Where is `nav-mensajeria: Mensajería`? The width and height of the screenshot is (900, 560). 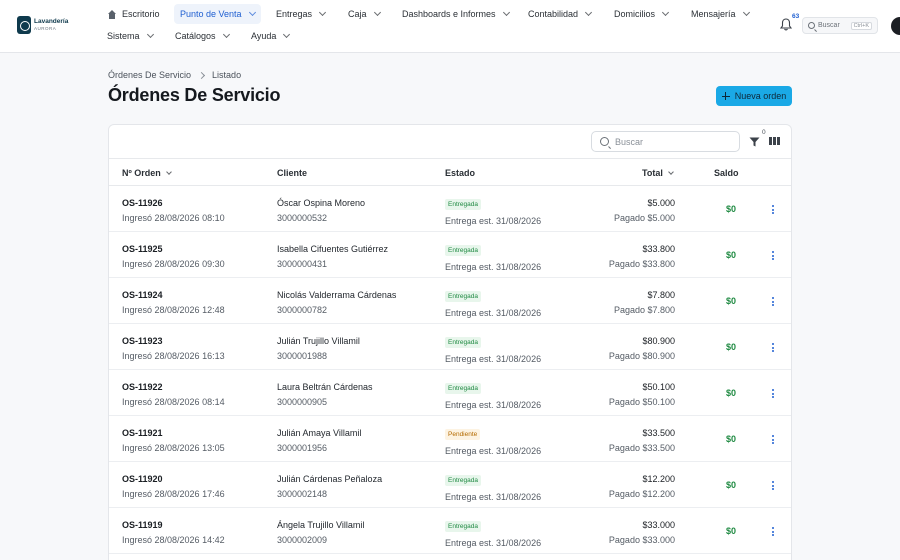 nav-mensajeria: Mensajería is located at coordinates (720, 14).